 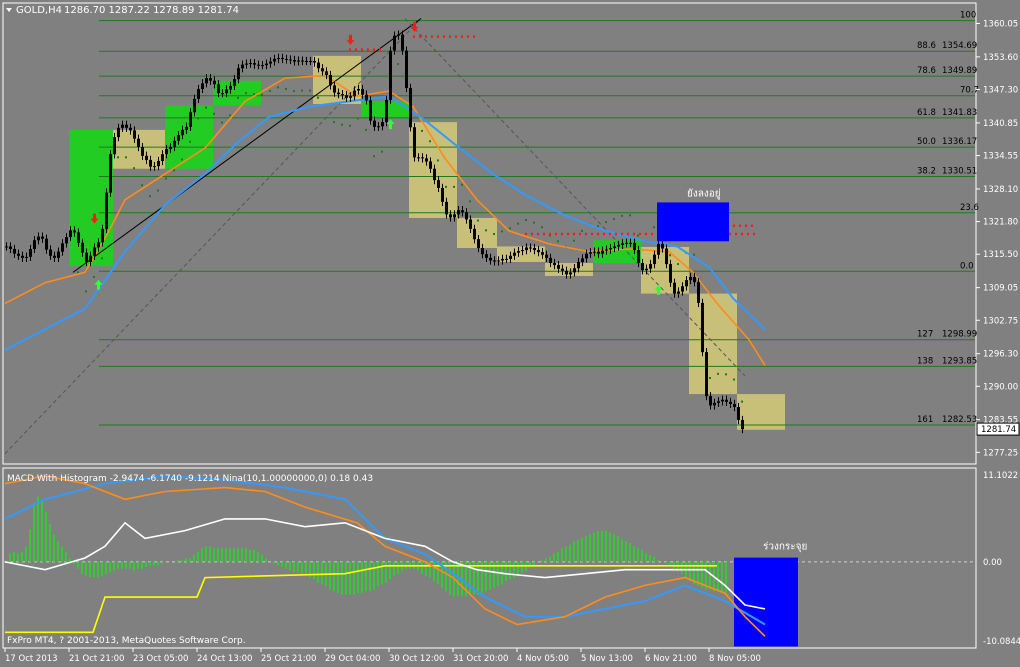 What do you see at coordinates (480, 659) in the screenshot?
I see `time-tick-label: 31 Oct 20:00` at bounding box center [480, 659].